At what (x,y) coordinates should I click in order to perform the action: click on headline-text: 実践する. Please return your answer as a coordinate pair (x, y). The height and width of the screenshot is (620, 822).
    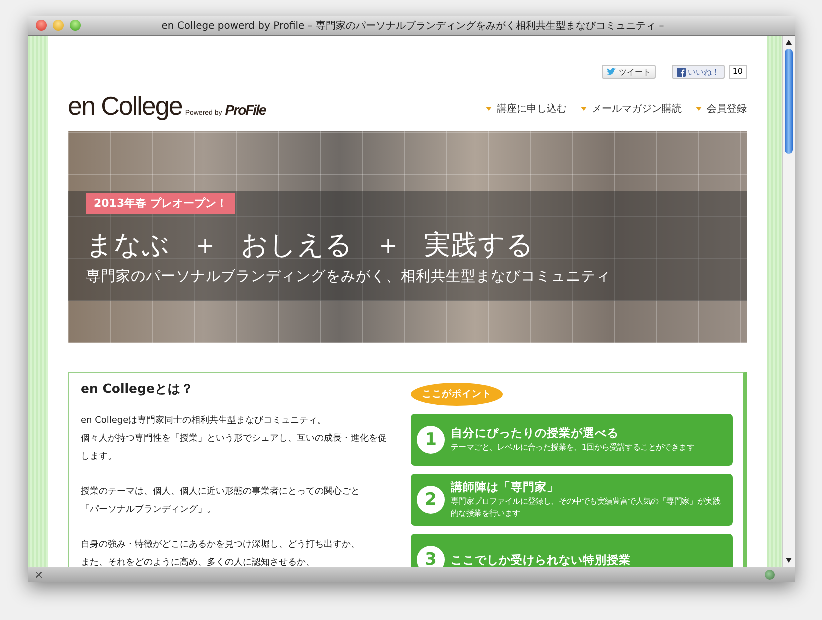
    Looking at the image, I should click on (479, 246).